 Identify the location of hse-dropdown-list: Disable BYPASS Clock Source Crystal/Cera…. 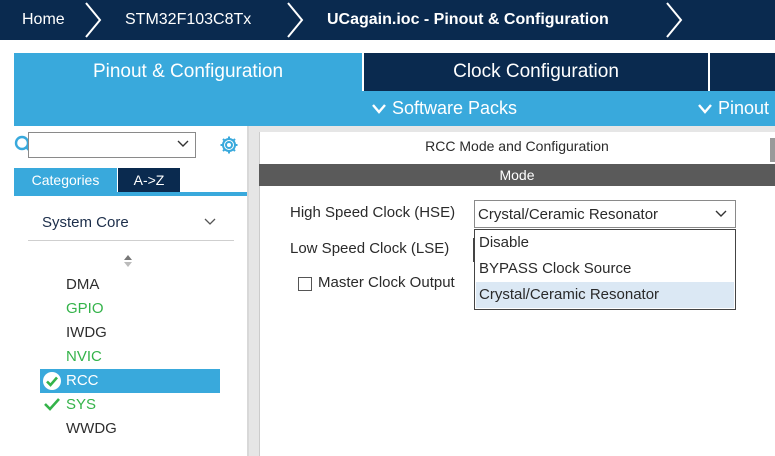
(605, 269).